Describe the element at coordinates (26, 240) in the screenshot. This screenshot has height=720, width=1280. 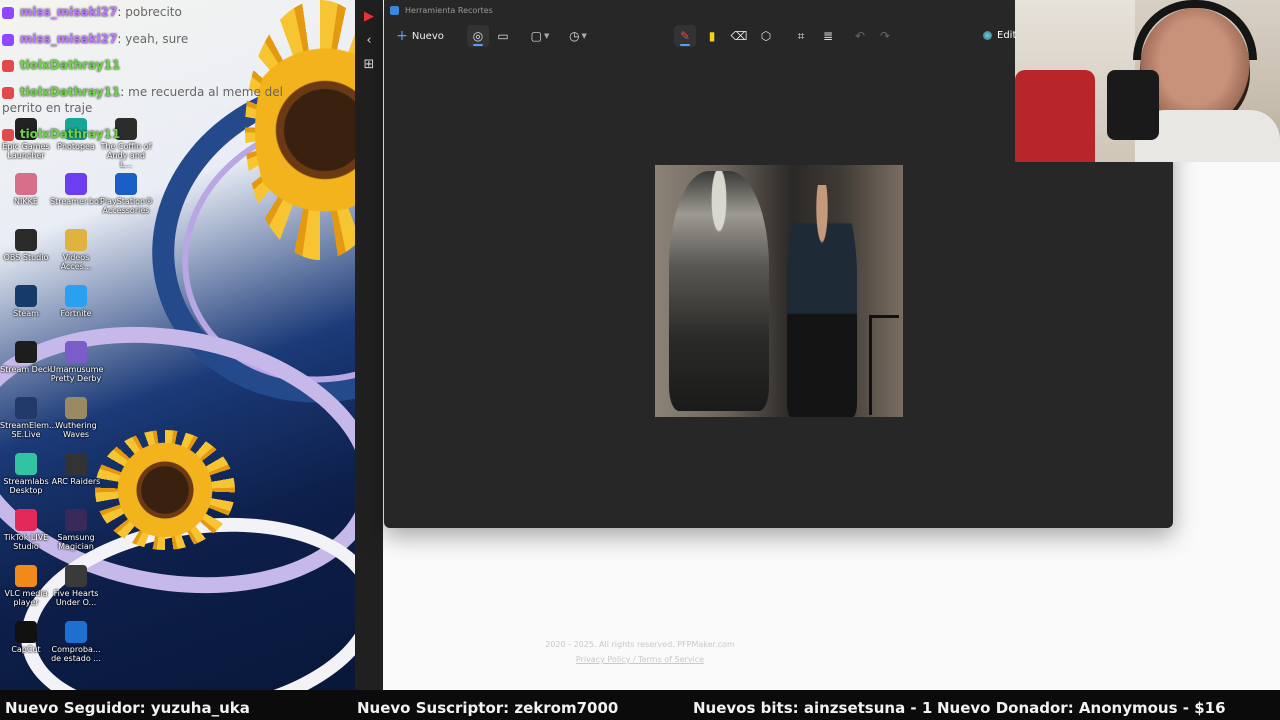
I see `obs-icon` at that location.